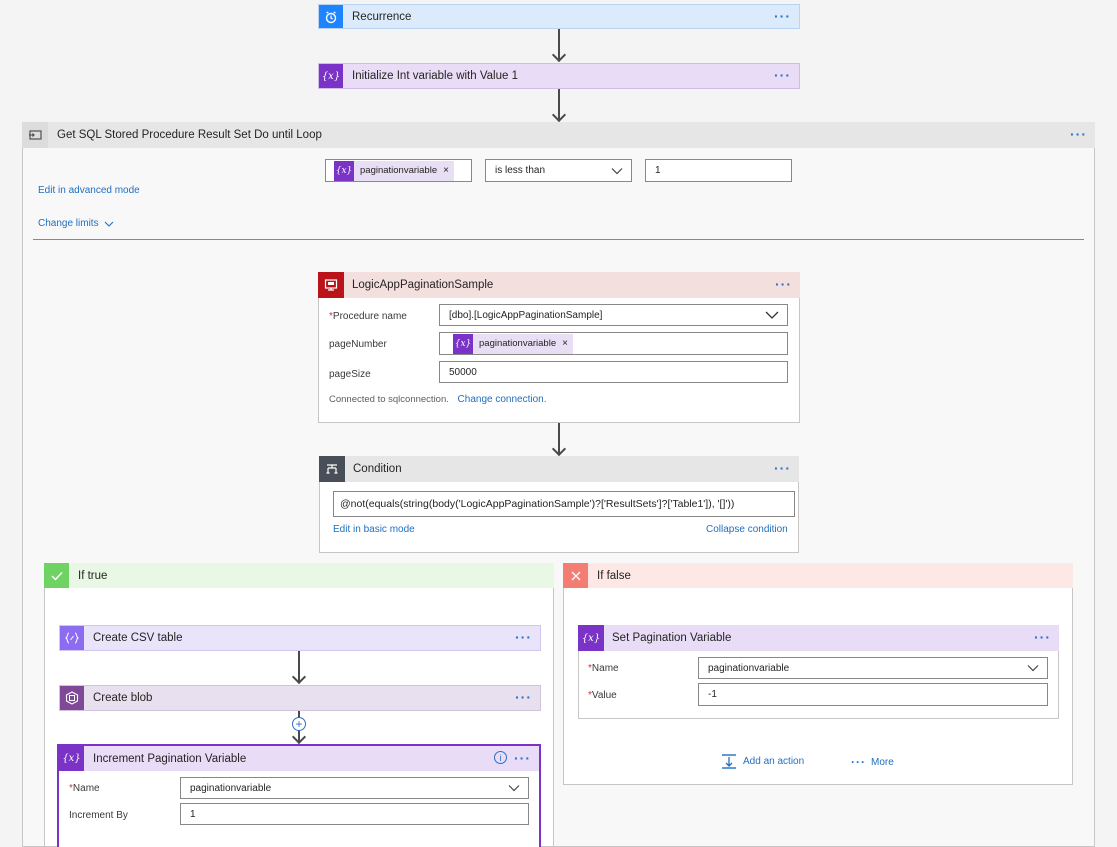 The width and height of the screenshot is (1117, 847). What do you see at coordinates (522, 758) in the screenshot?
I see `increment-variable-more-button: ···` at bounding box center [522, 758].